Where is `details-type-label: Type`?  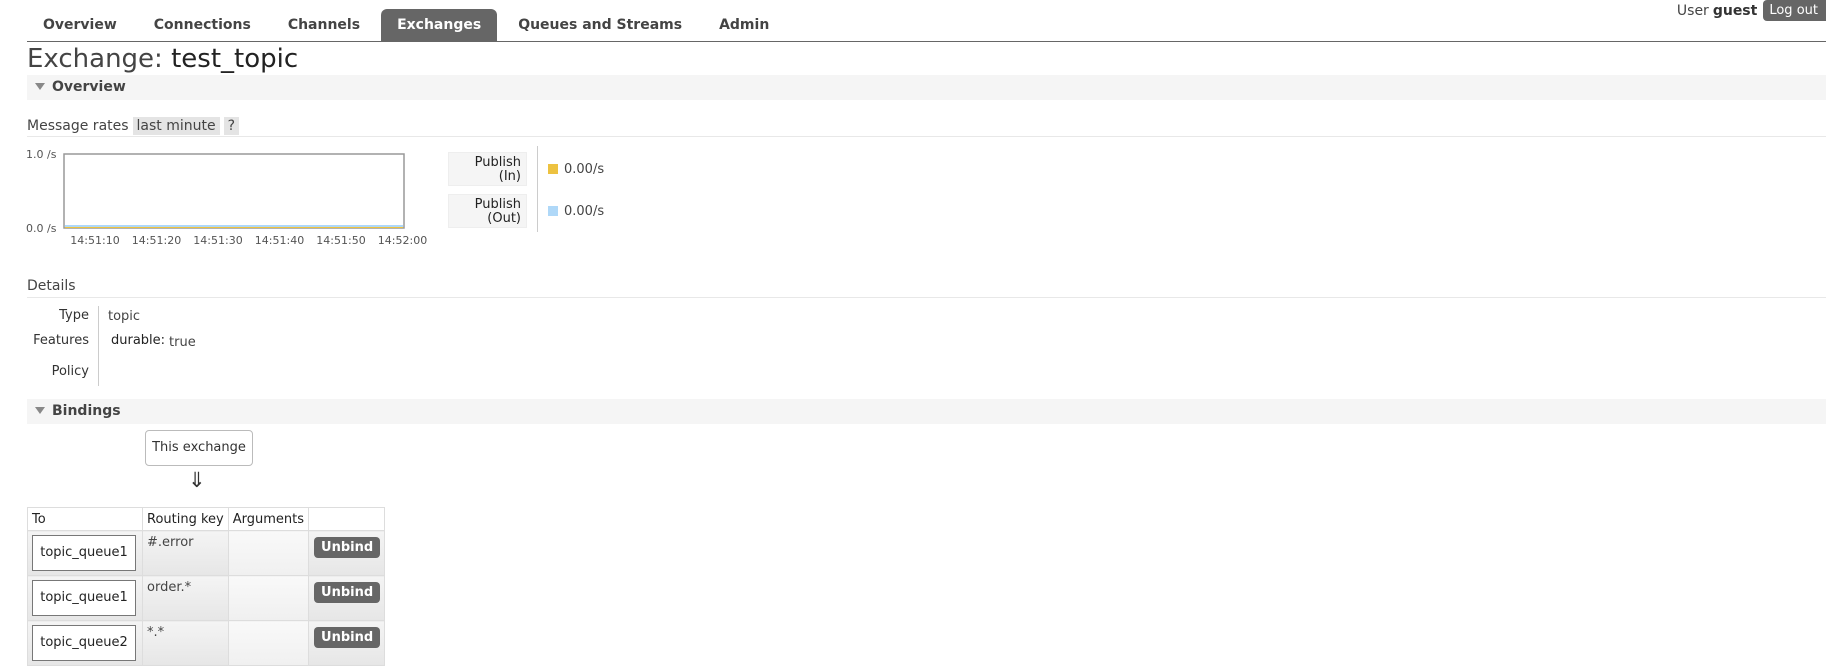 details-type-label: Type is located at coordinates (74, 315).